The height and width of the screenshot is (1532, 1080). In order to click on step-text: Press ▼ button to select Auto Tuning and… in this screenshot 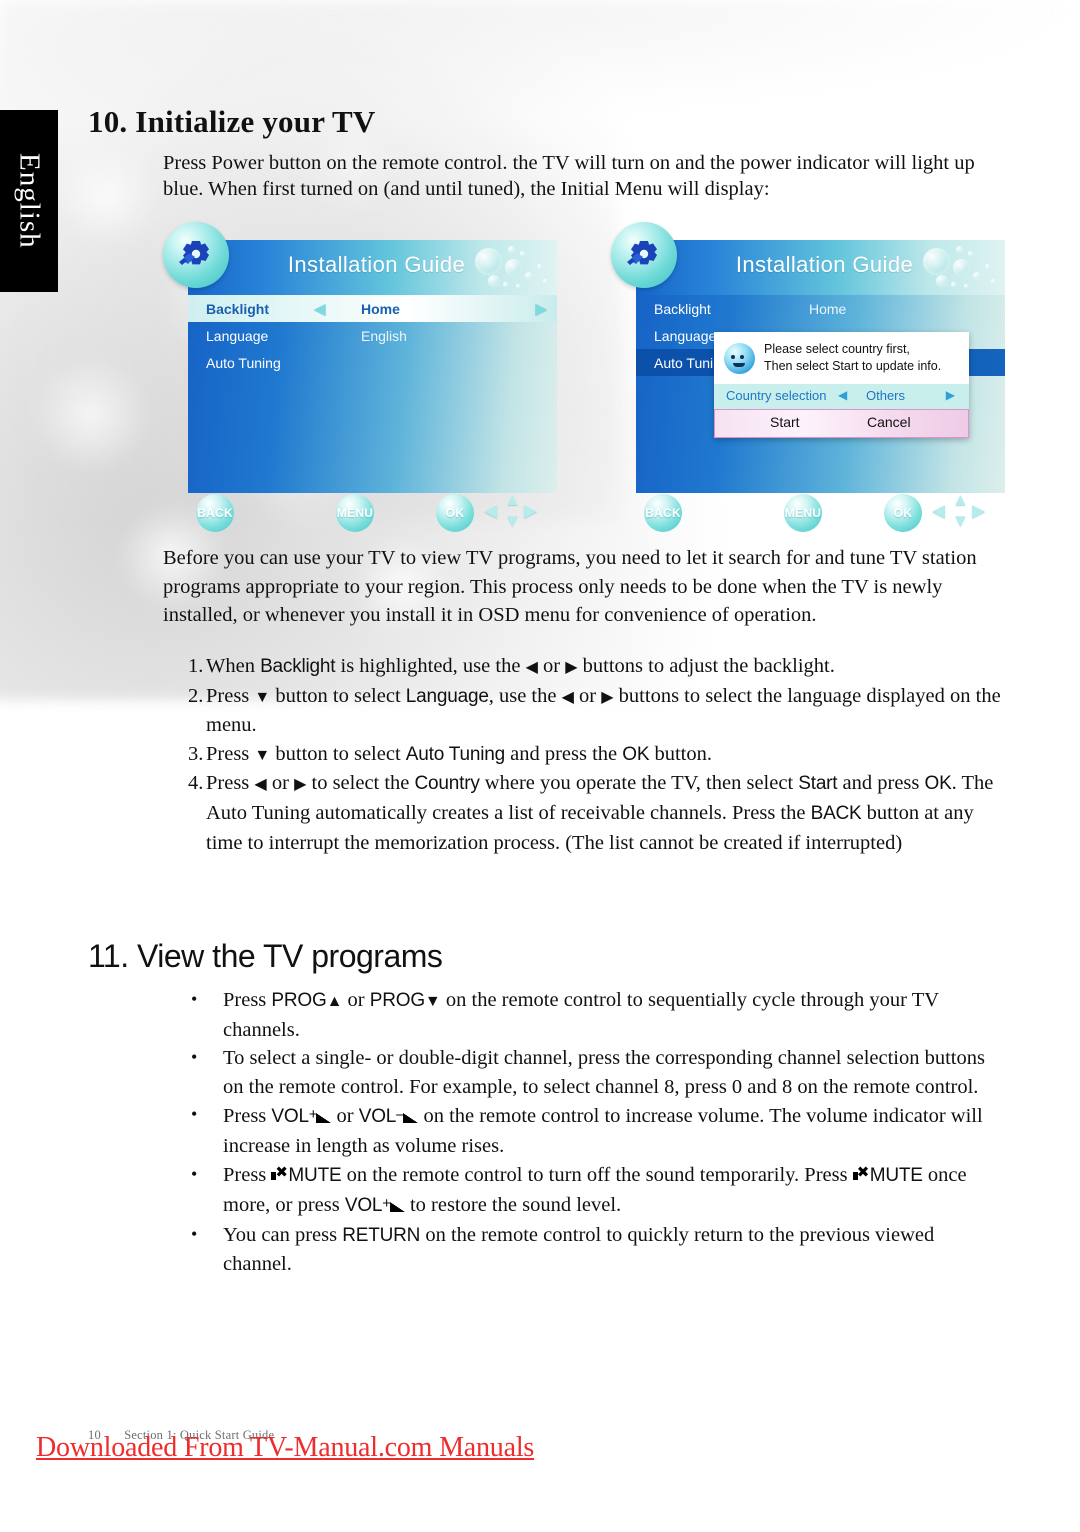, I will do `click(459, 754)`.